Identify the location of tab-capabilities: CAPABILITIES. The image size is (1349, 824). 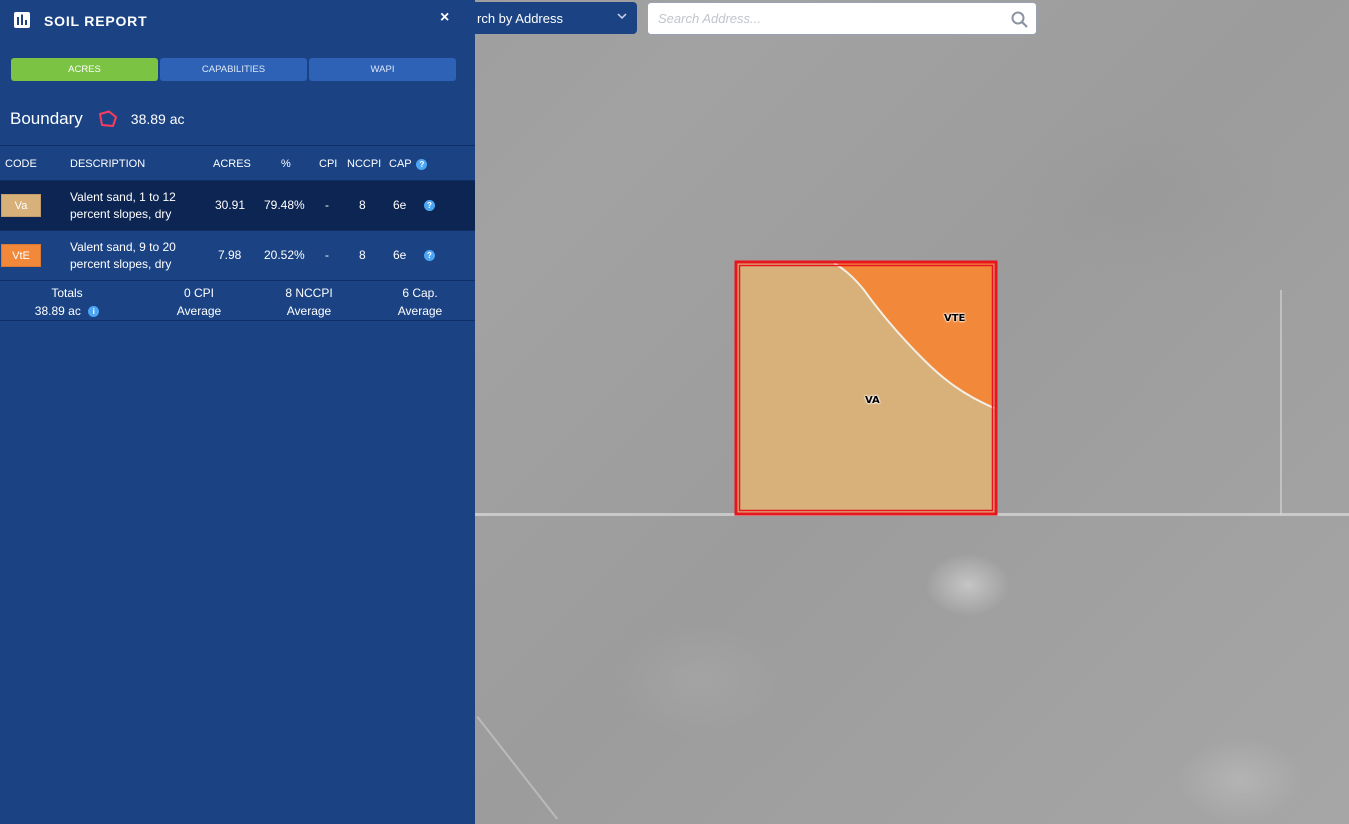
(233, 69).